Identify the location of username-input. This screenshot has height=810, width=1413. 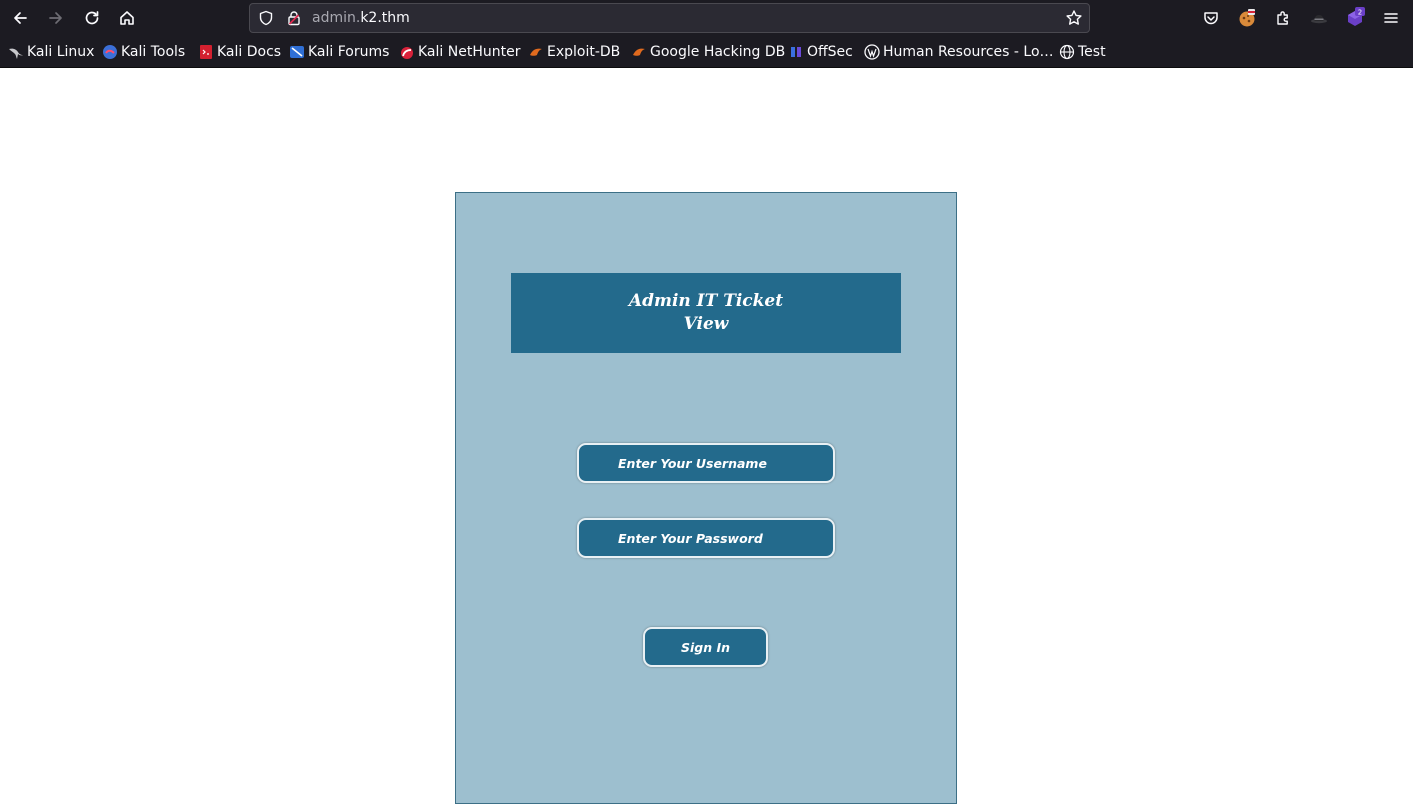
(706, 463).